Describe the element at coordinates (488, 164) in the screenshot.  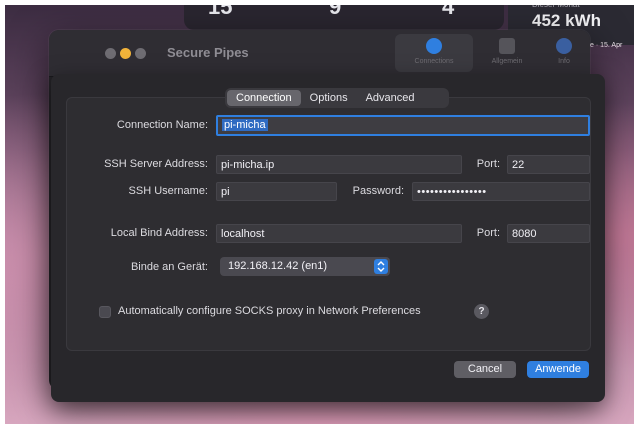
I see `ssh-port-label: Port:` at that location.